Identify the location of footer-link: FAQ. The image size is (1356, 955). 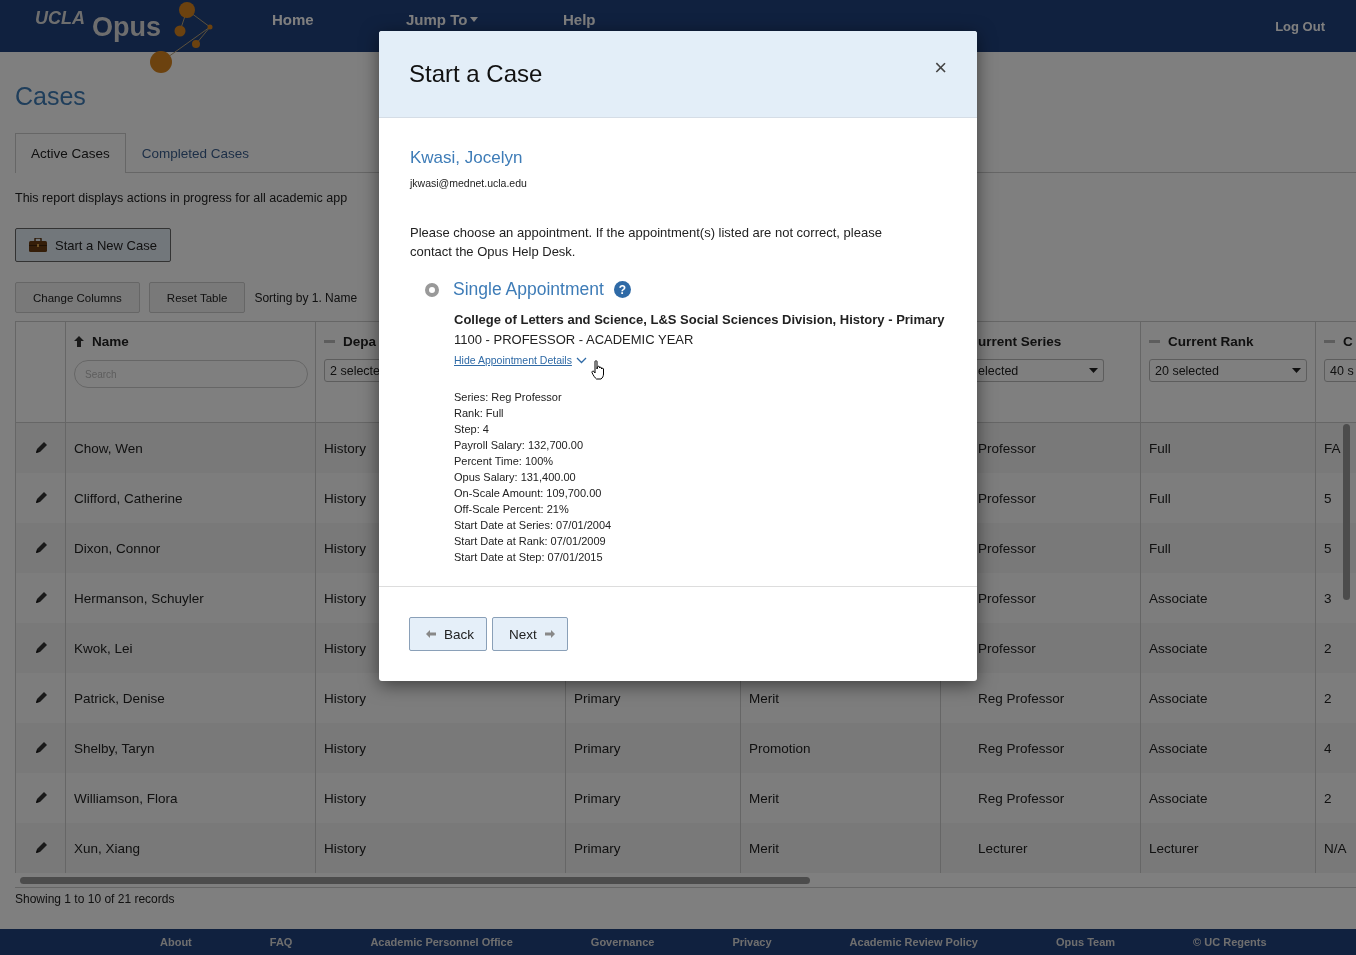
(281, 942).